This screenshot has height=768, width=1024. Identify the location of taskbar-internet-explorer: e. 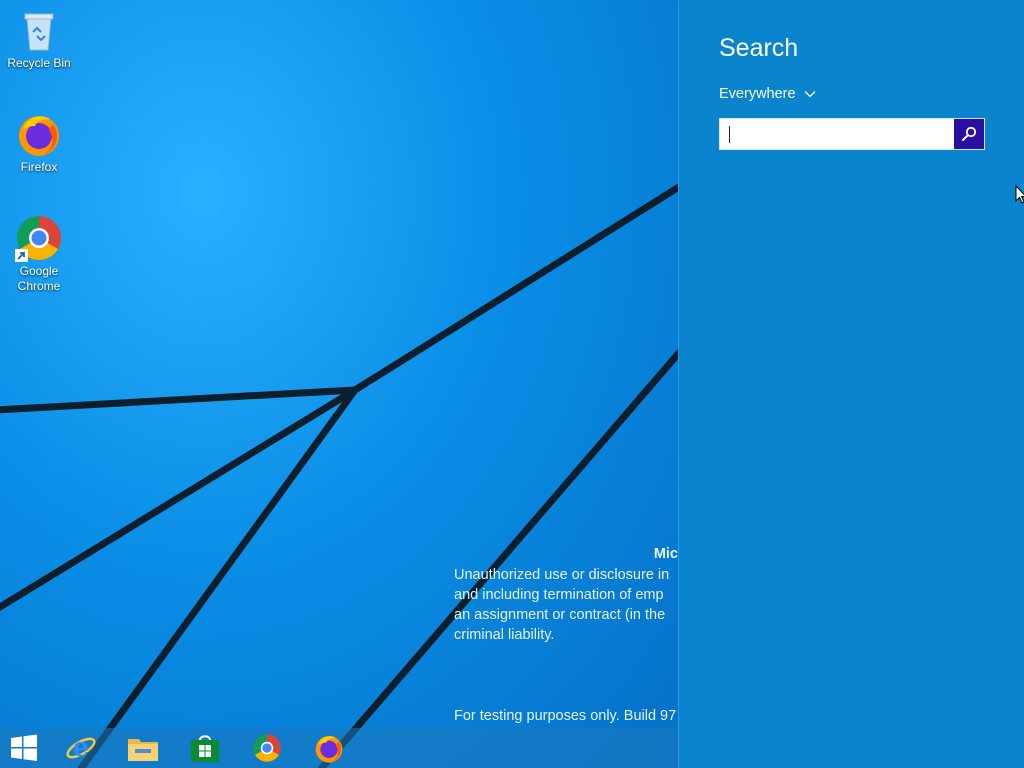
(81, 748).